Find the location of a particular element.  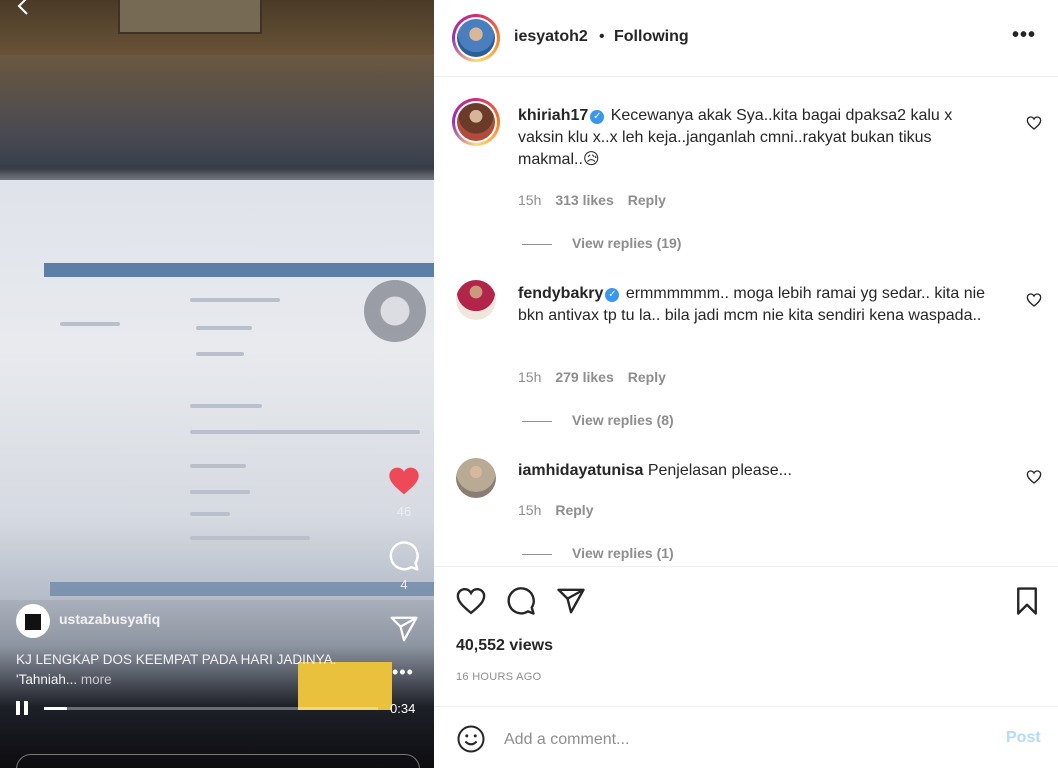

view-replies-button: View replies (19) is located at coordinates (601, 243).